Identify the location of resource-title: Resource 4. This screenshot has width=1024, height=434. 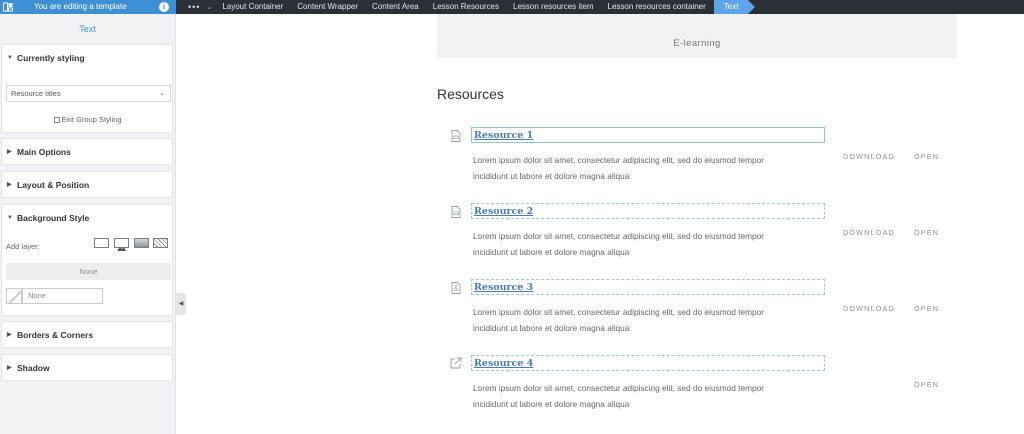
(648, 363).